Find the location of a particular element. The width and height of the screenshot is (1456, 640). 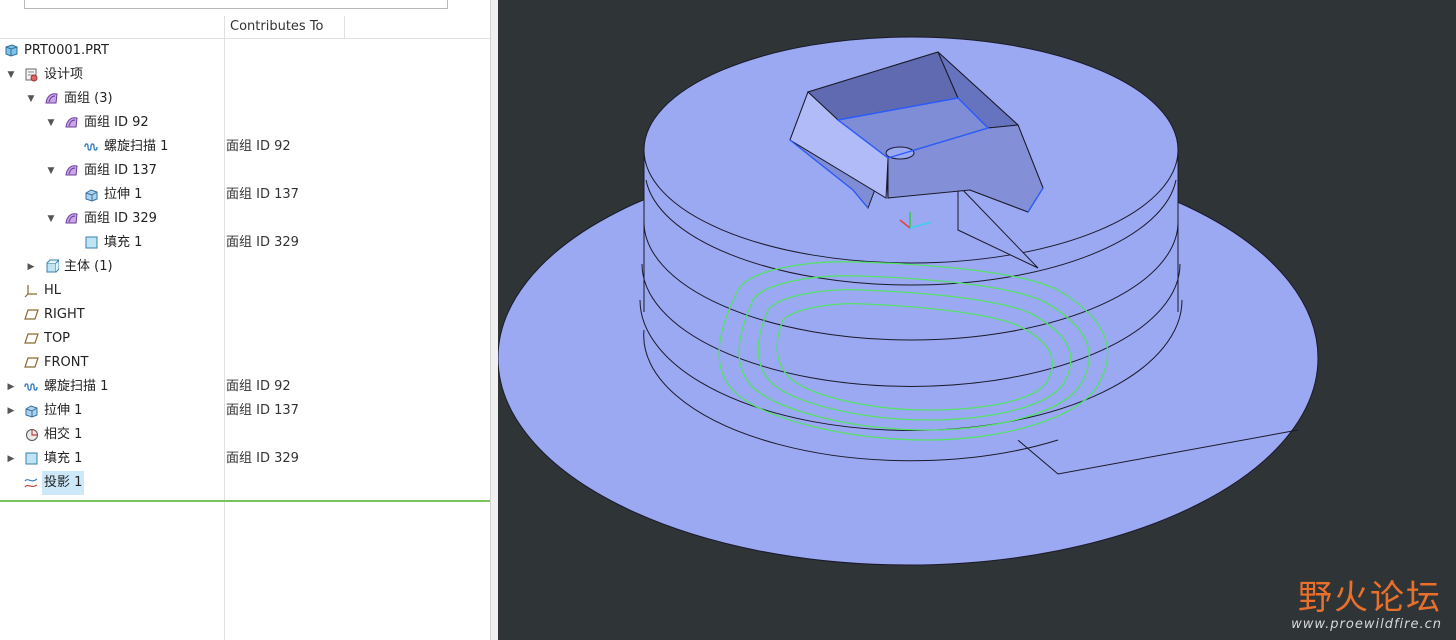

tree-item-label: TOP is located at coordinates (57, 338).